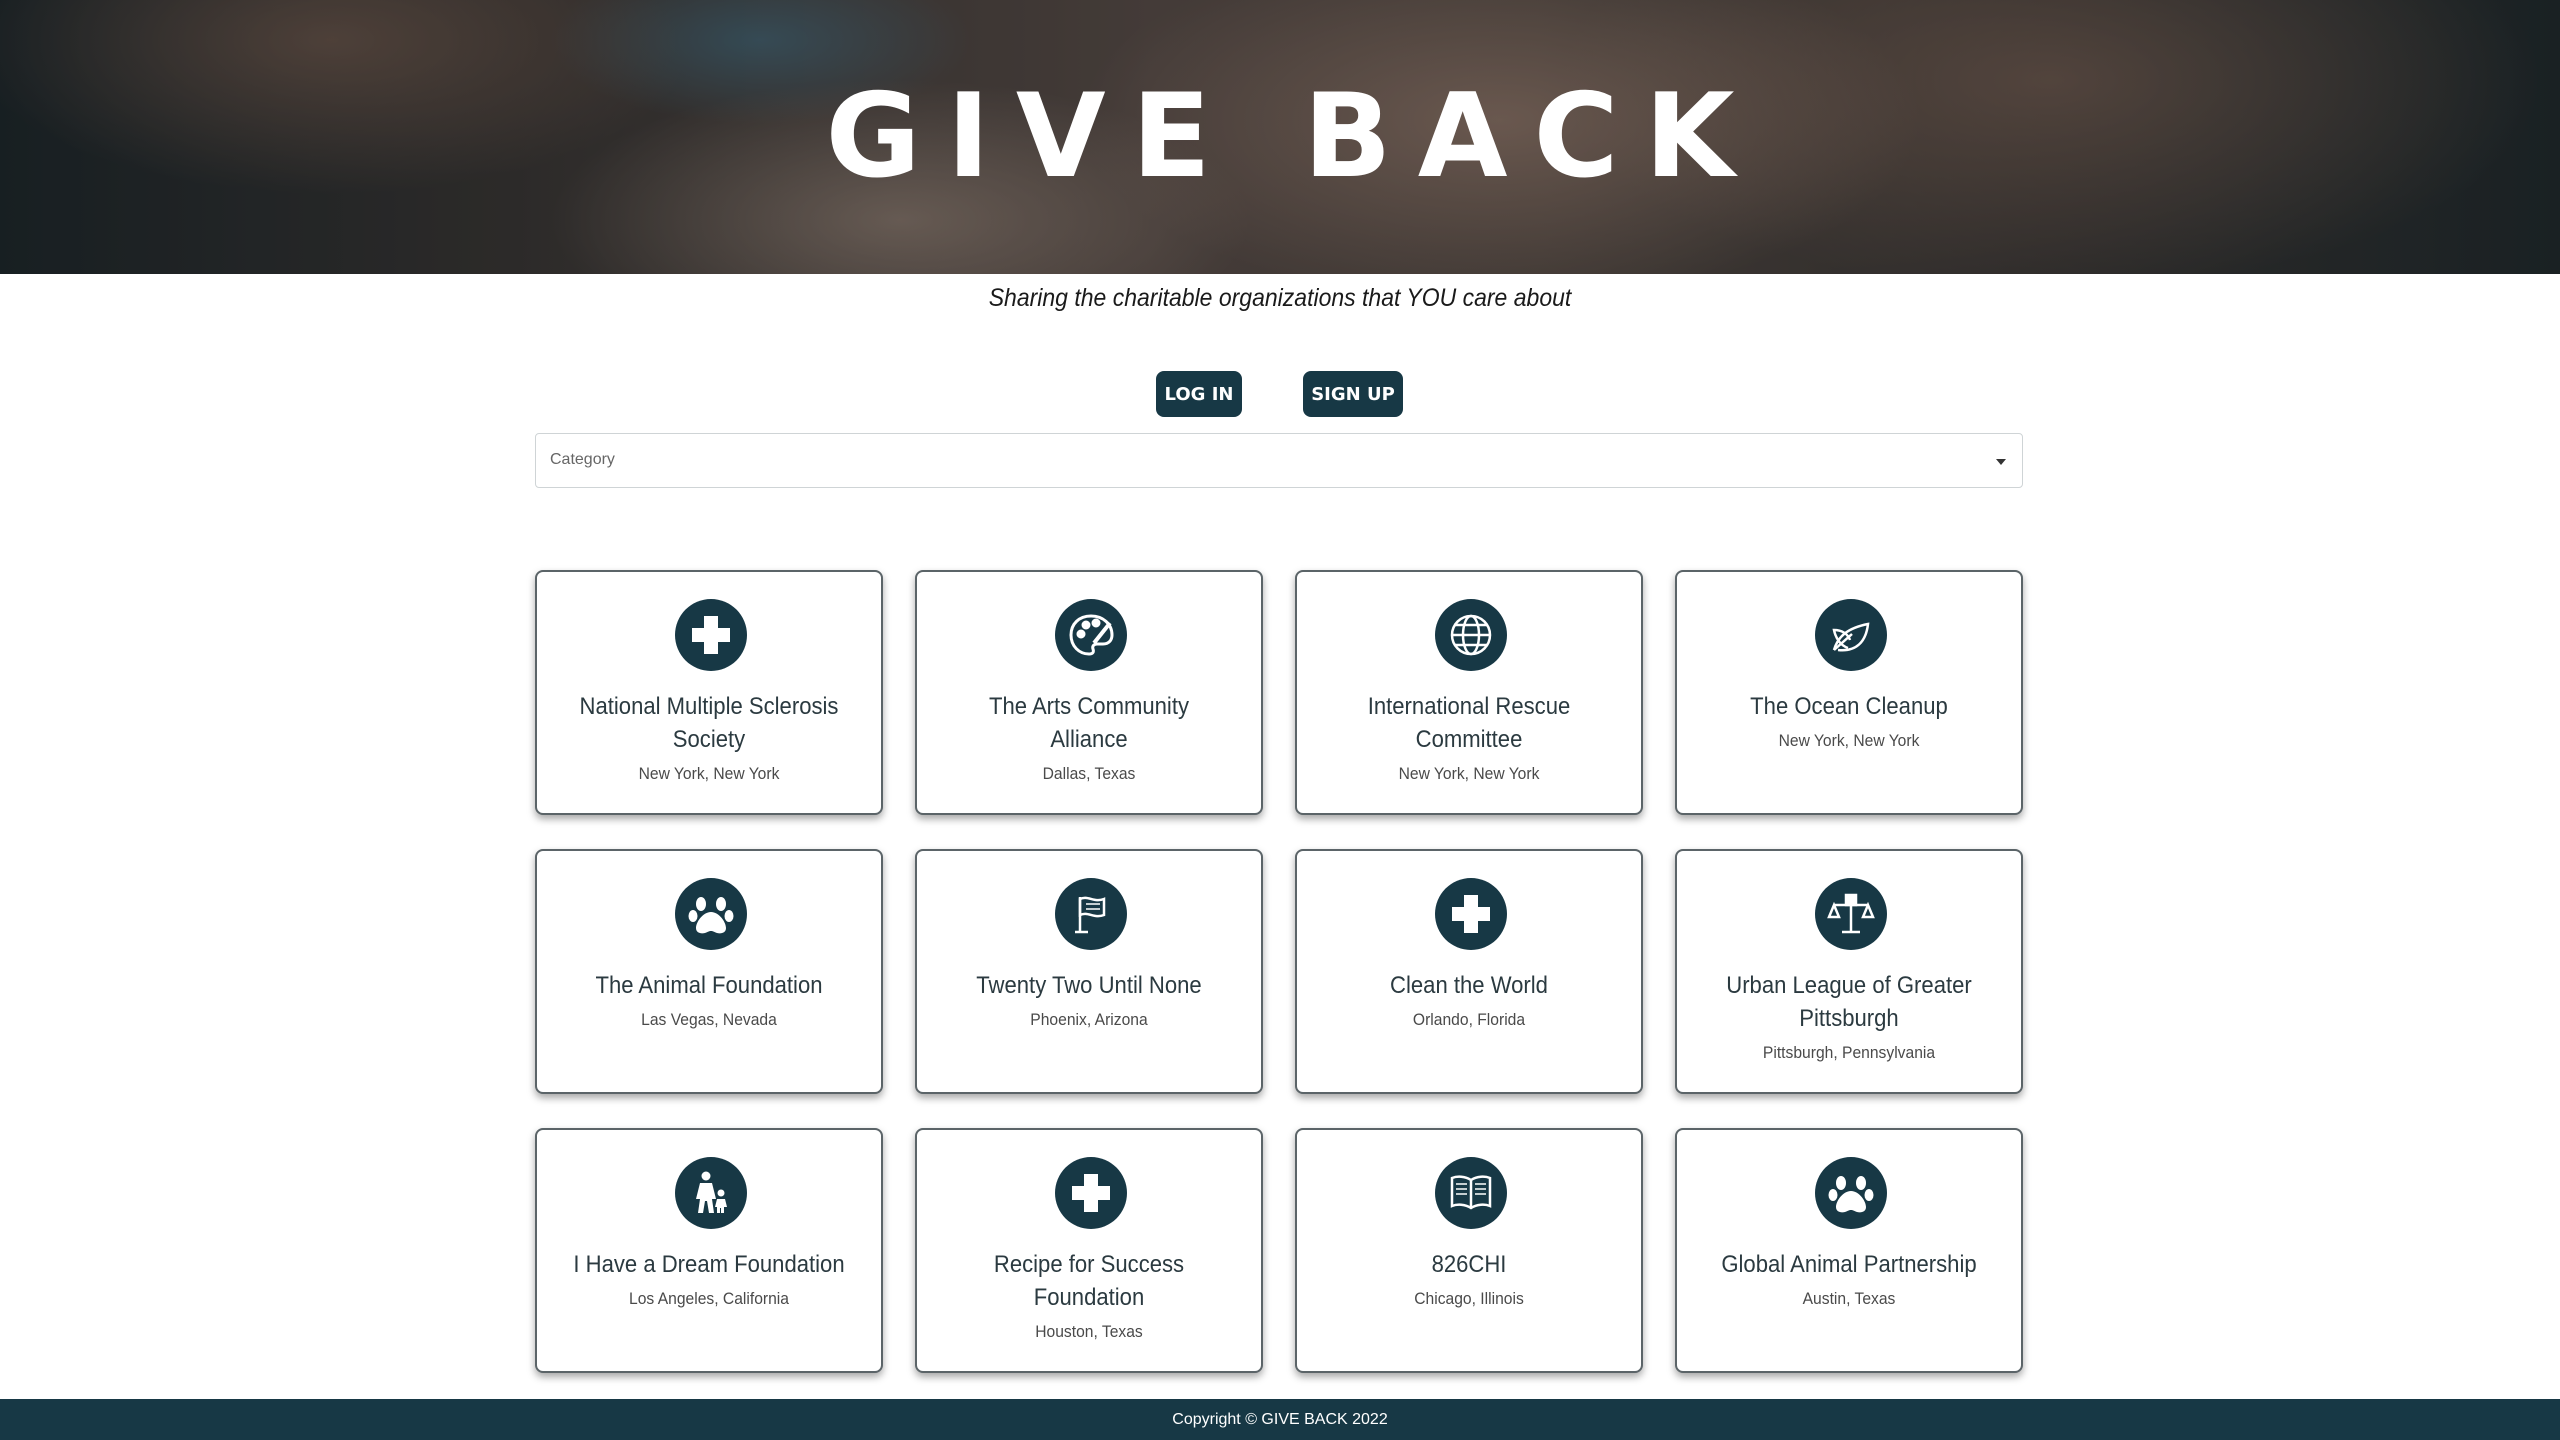 The image size is (2560, 1440). What do you see at coordinates (1469, 985) in the screenshot?
I see `org-name: Clean the World` at bounding box center [1469, 985].